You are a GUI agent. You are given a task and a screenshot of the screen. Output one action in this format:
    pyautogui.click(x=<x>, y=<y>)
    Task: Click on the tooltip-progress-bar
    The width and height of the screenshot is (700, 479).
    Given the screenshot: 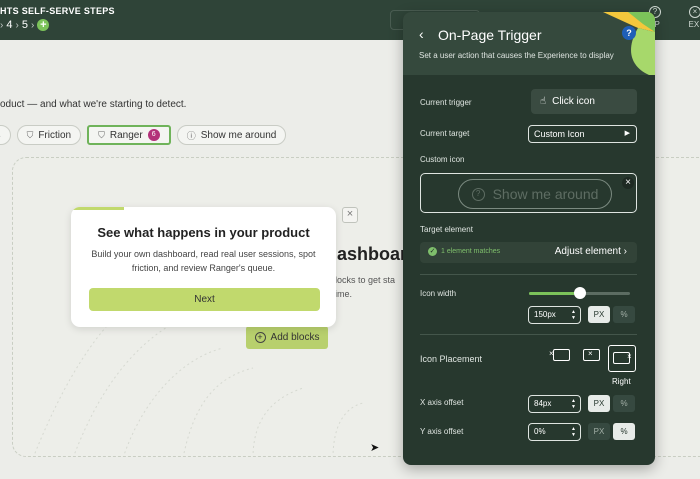 What is the action you would take?
    pyautogui.click(x=97, y=208)
    